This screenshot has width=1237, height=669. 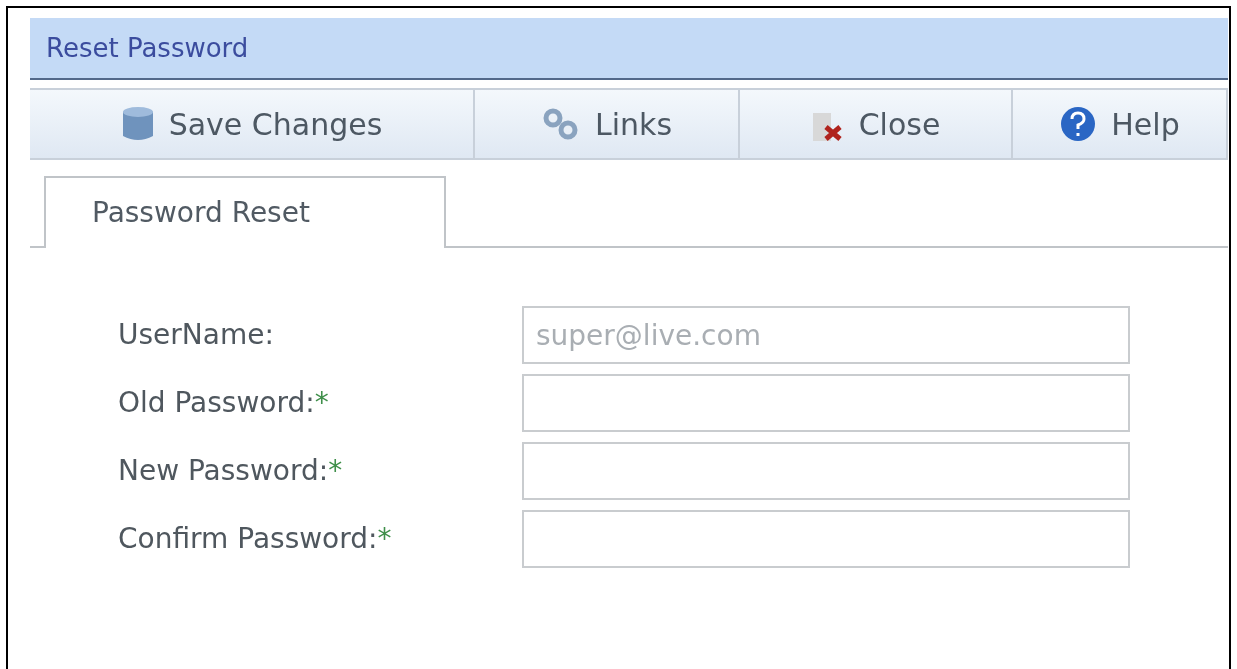 What do you see at coordinates (245, 212) in the screenshot?
I see `tab: Password Reset` at bounding box center [245, 212].